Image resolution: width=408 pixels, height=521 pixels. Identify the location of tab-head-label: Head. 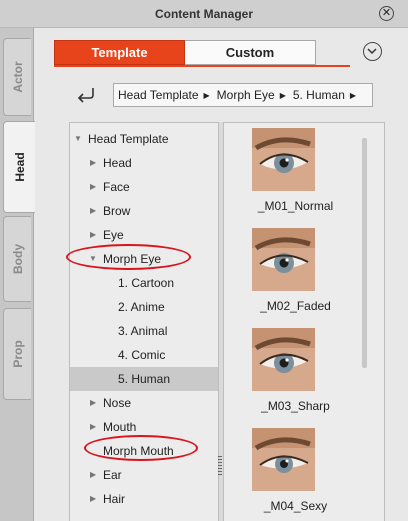
(19, 167).